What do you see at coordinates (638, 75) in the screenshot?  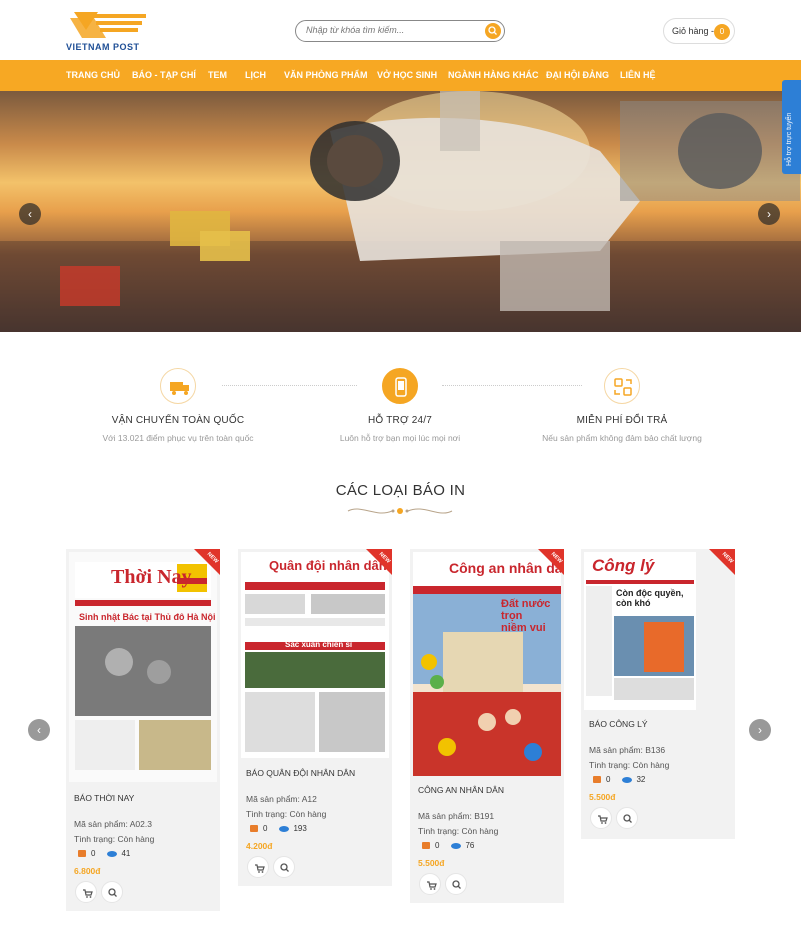 I see `nav-item-contact: LIÊN HỆ` at bounding box center [638, 75].